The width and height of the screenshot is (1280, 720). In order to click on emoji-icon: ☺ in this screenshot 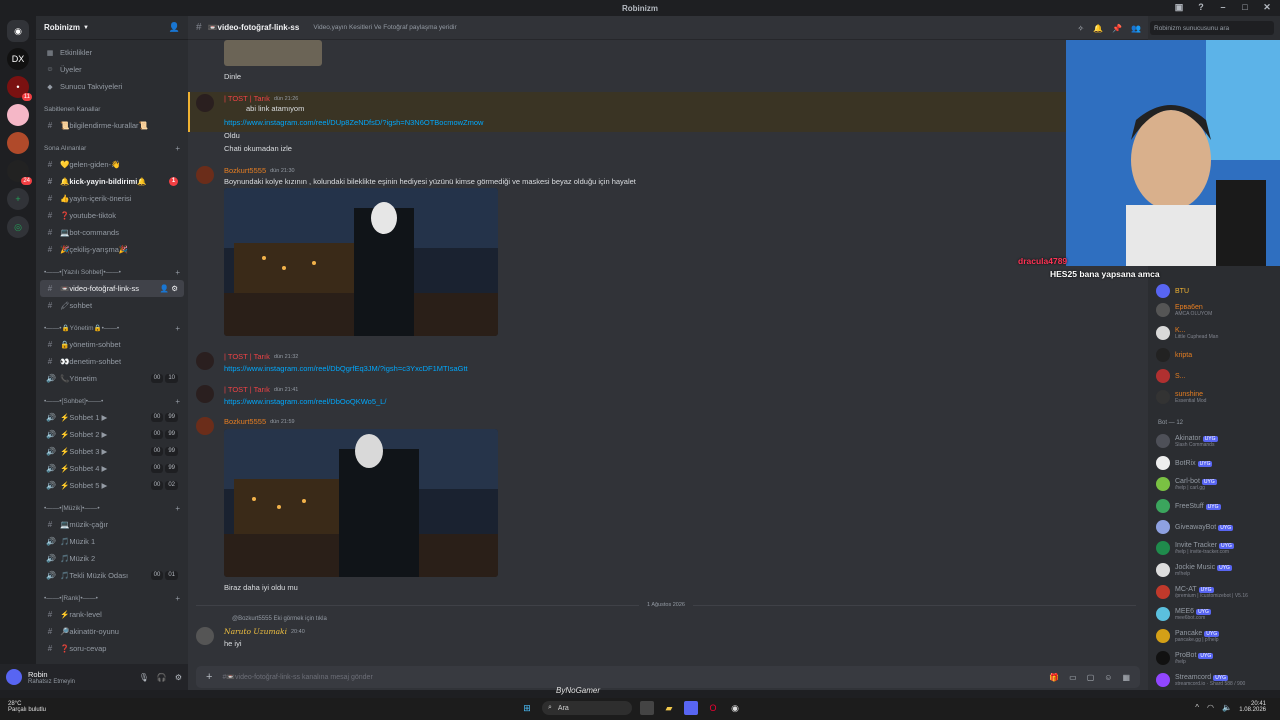, I will do `click(1108, 677)`.